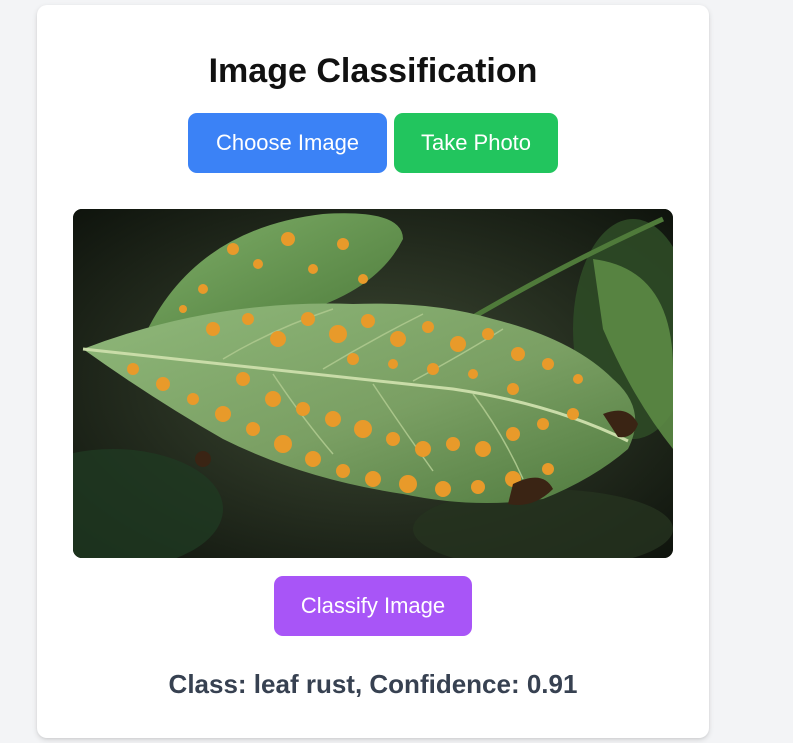  I want to click on classification-result: Class: leaf rust, Confidence: 0.91, so click(373, 684).